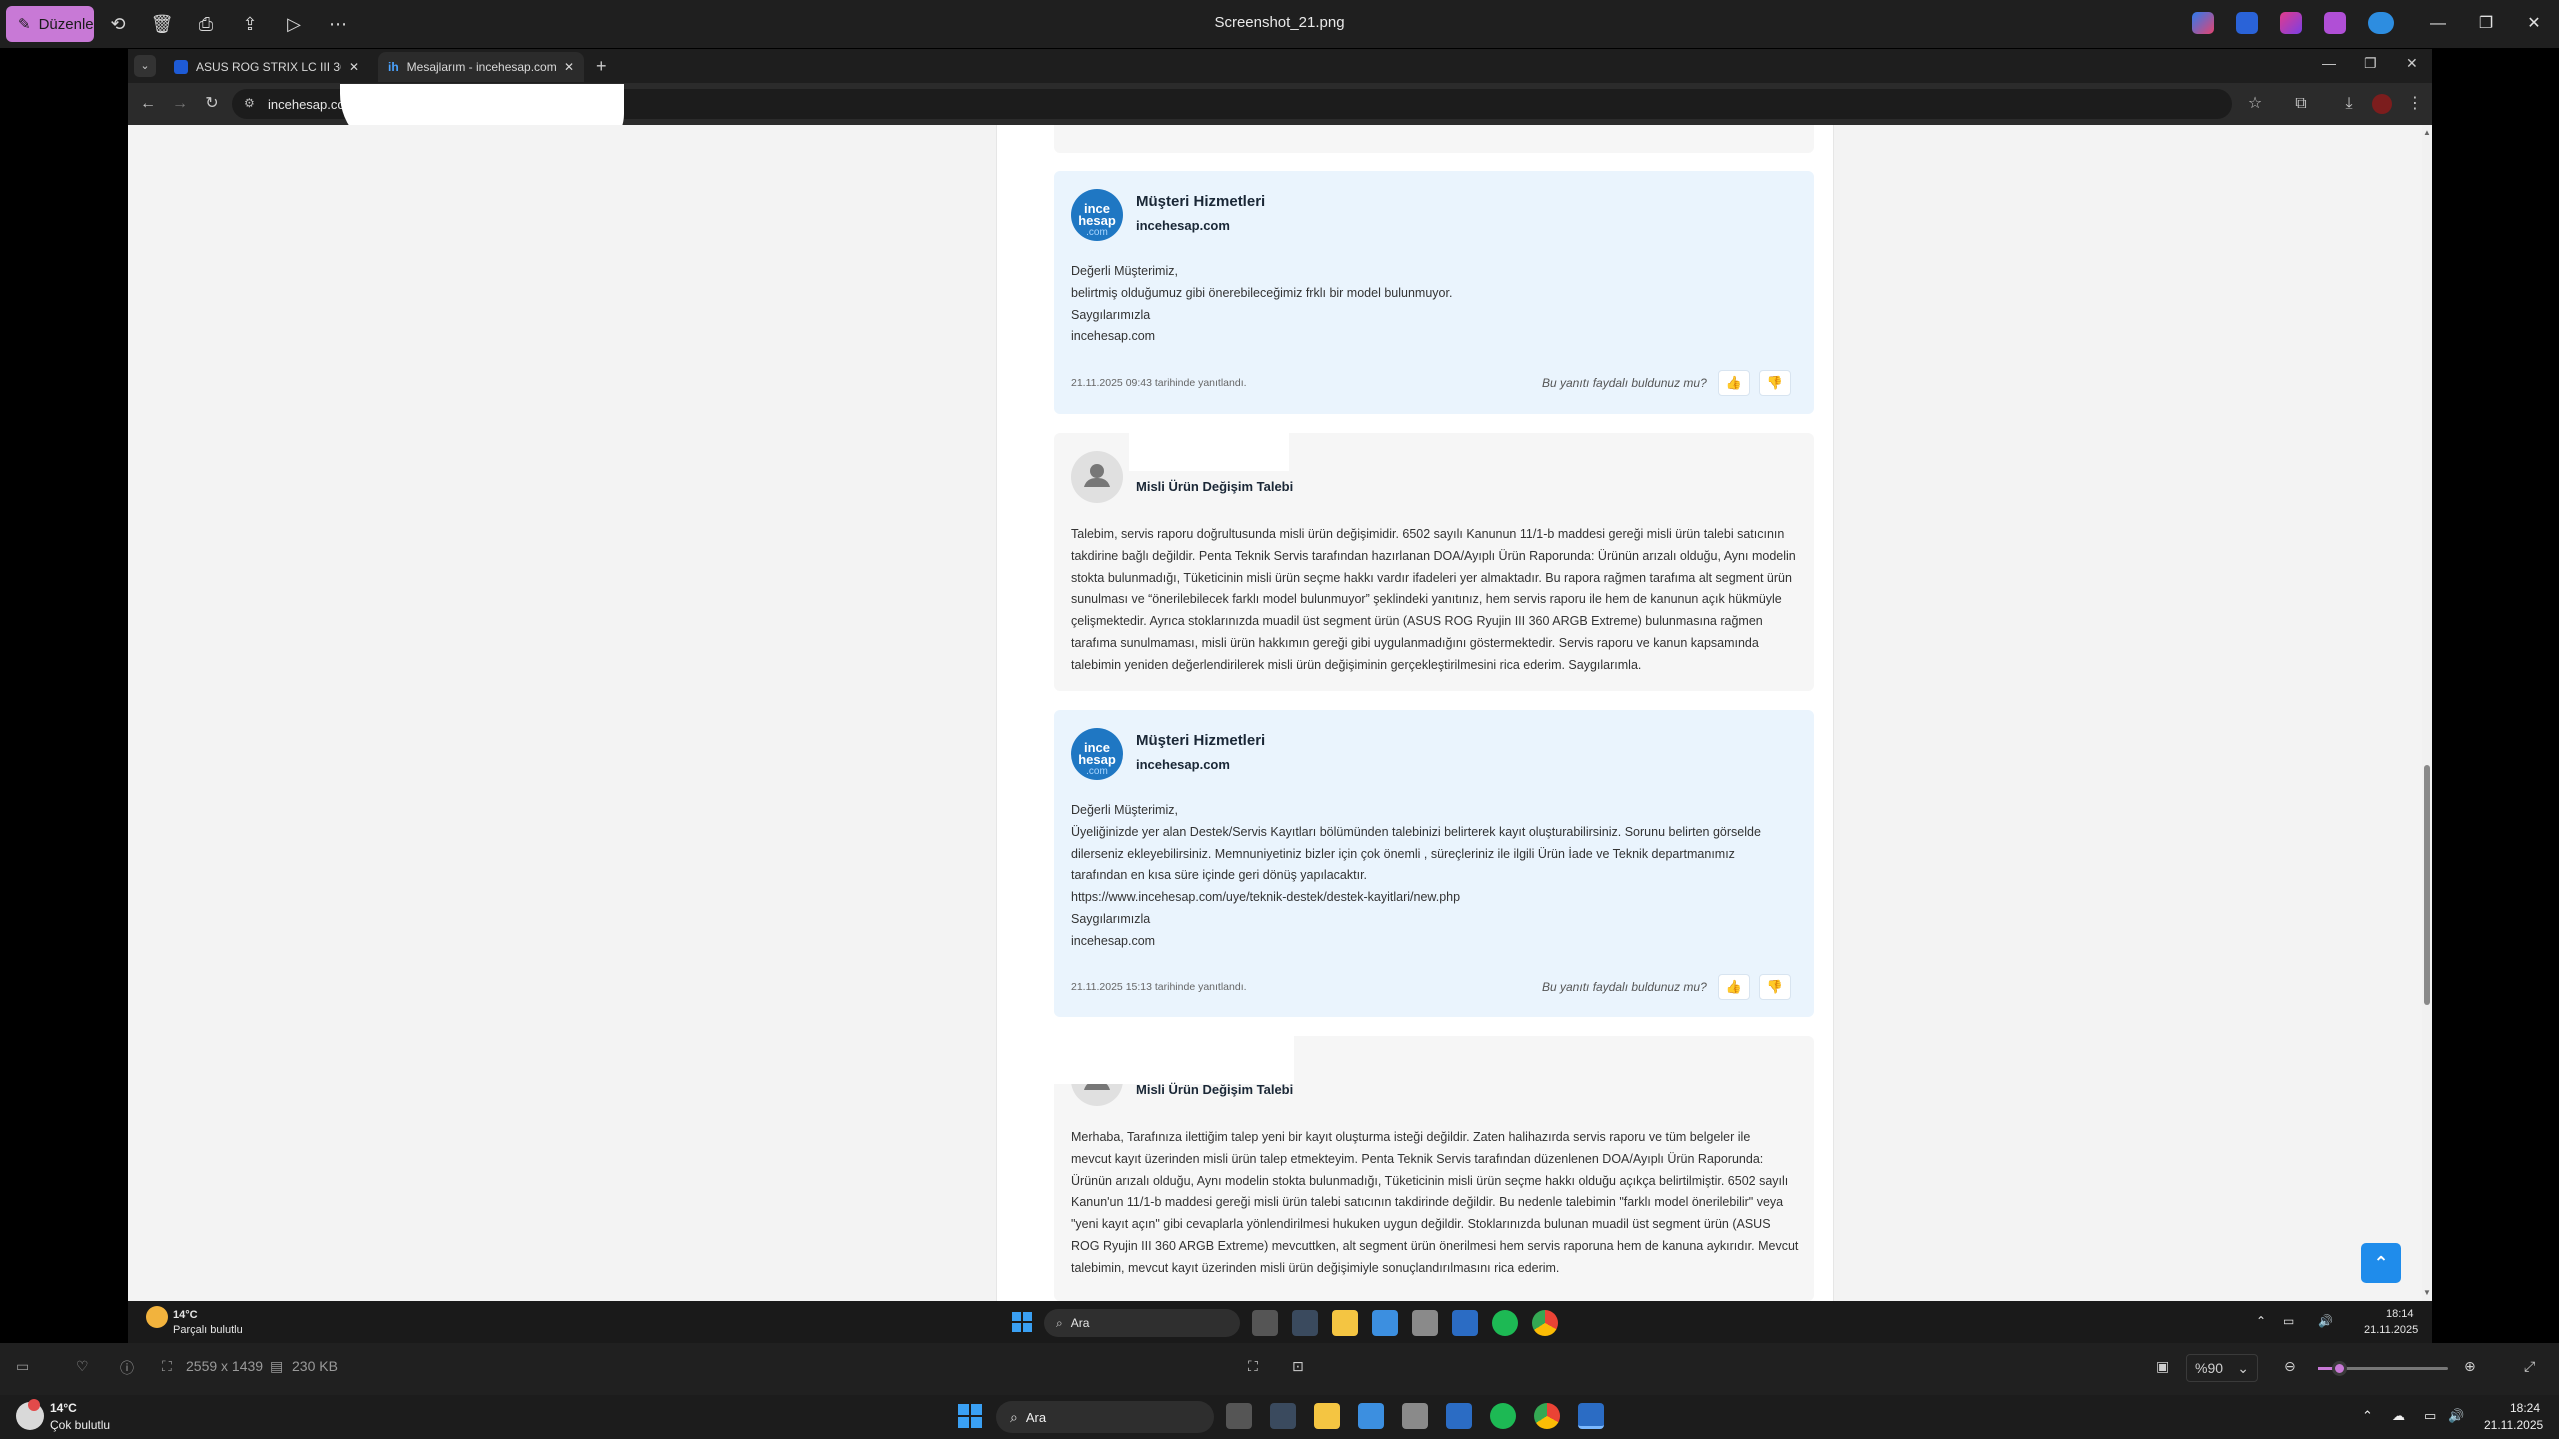 The height and width of the screenshot is (1439, 2559). I want to click on tab-messages: ih Mesajlarım - incehesap.com ✕, so click(481, 67).